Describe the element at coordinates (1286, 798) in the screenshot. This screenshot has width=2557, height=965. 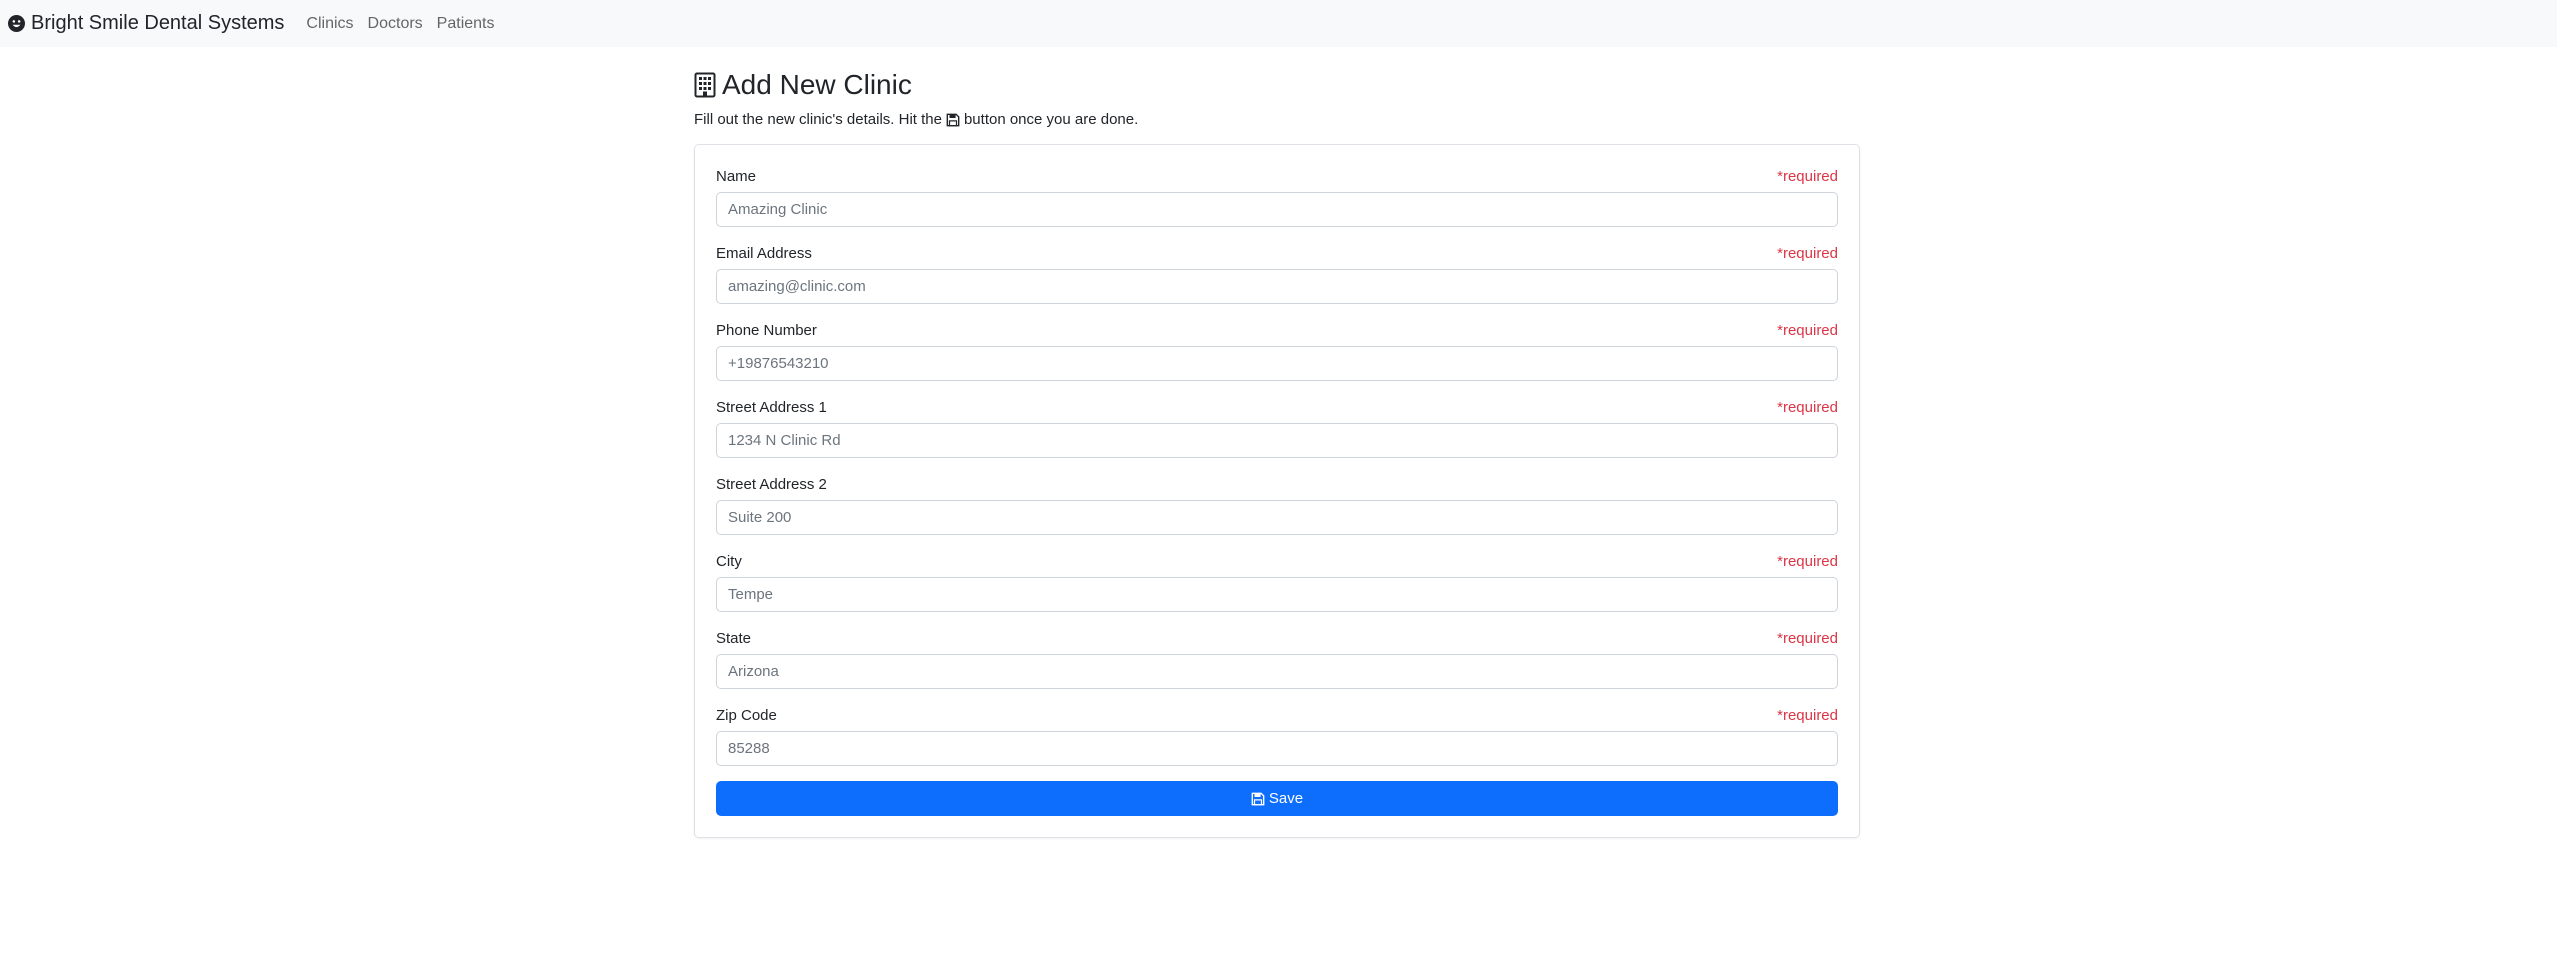
I see `save-button-label: Save` at that location.